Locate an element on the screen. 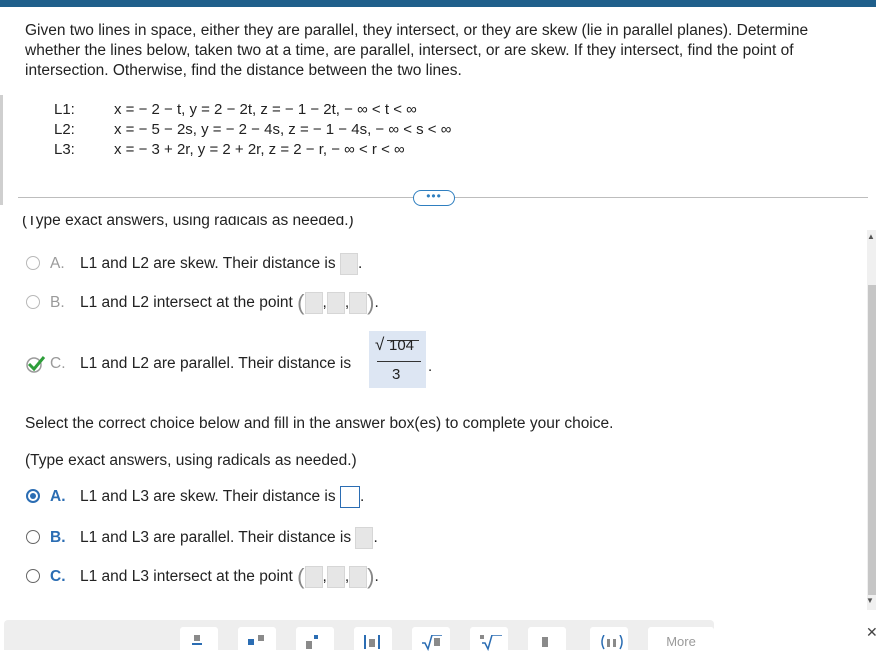  option-text: L1 and L3 intersect at the point (,,). is located at coordinates (229, 576).